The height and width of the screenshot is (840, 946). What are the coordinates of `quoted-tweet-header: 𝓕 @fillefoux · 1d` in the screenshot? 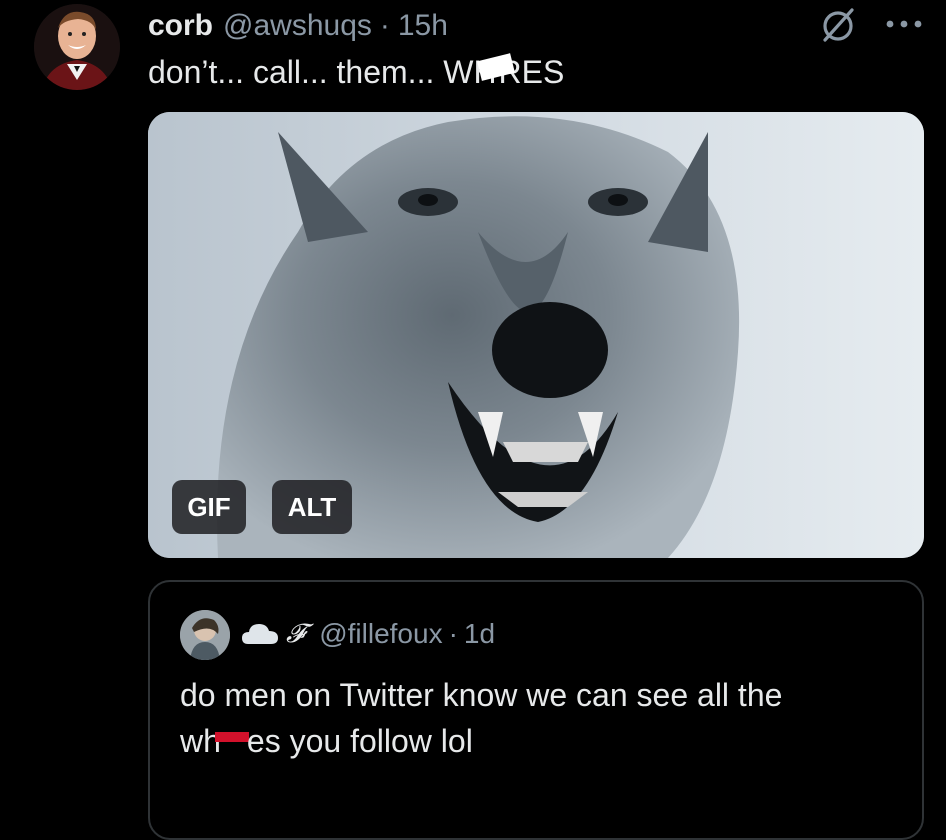 It's located at (367, 634).